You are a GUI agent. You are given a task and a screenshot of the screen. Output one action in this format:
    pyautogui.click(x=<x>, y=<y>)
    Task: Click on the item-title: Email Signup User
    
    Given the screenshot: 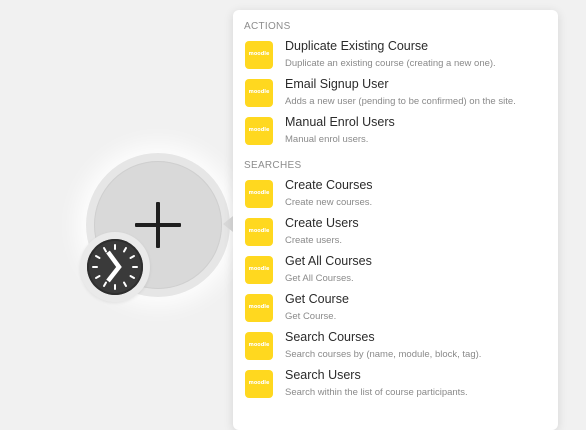 What is the action you would take?
    pyautogui.click(x=337, y=84)
    